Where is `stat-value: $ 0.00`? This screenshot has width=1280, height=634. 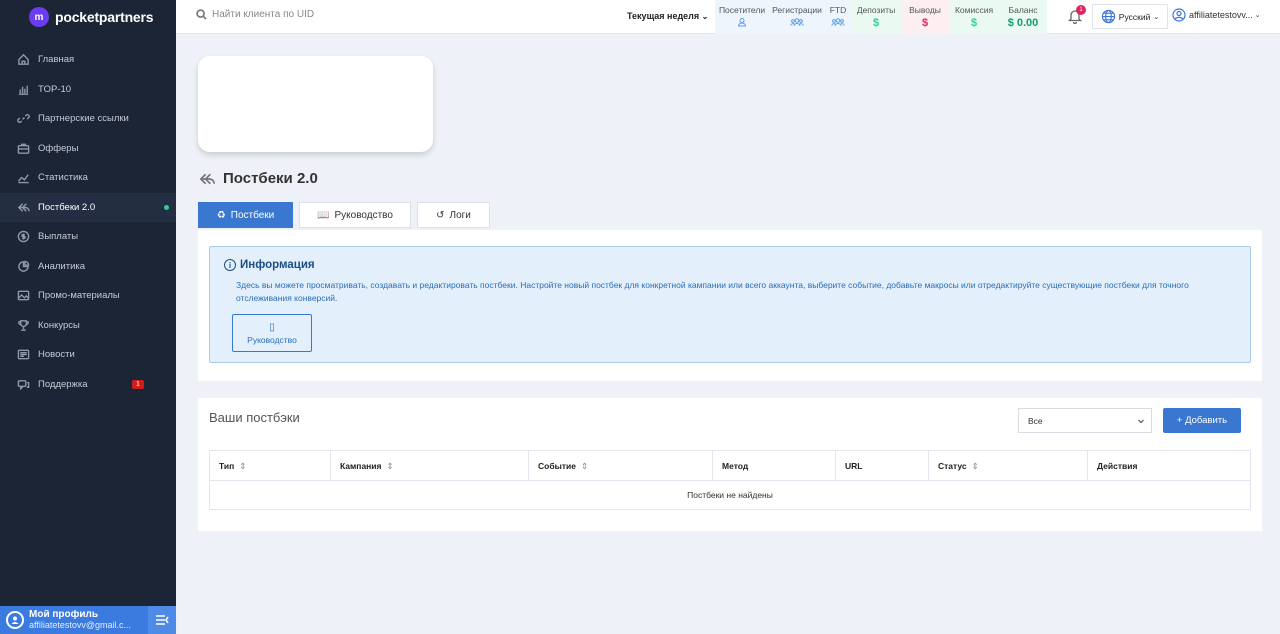
stat-value: $ 0.00 is located at coordinates (1023, 23).